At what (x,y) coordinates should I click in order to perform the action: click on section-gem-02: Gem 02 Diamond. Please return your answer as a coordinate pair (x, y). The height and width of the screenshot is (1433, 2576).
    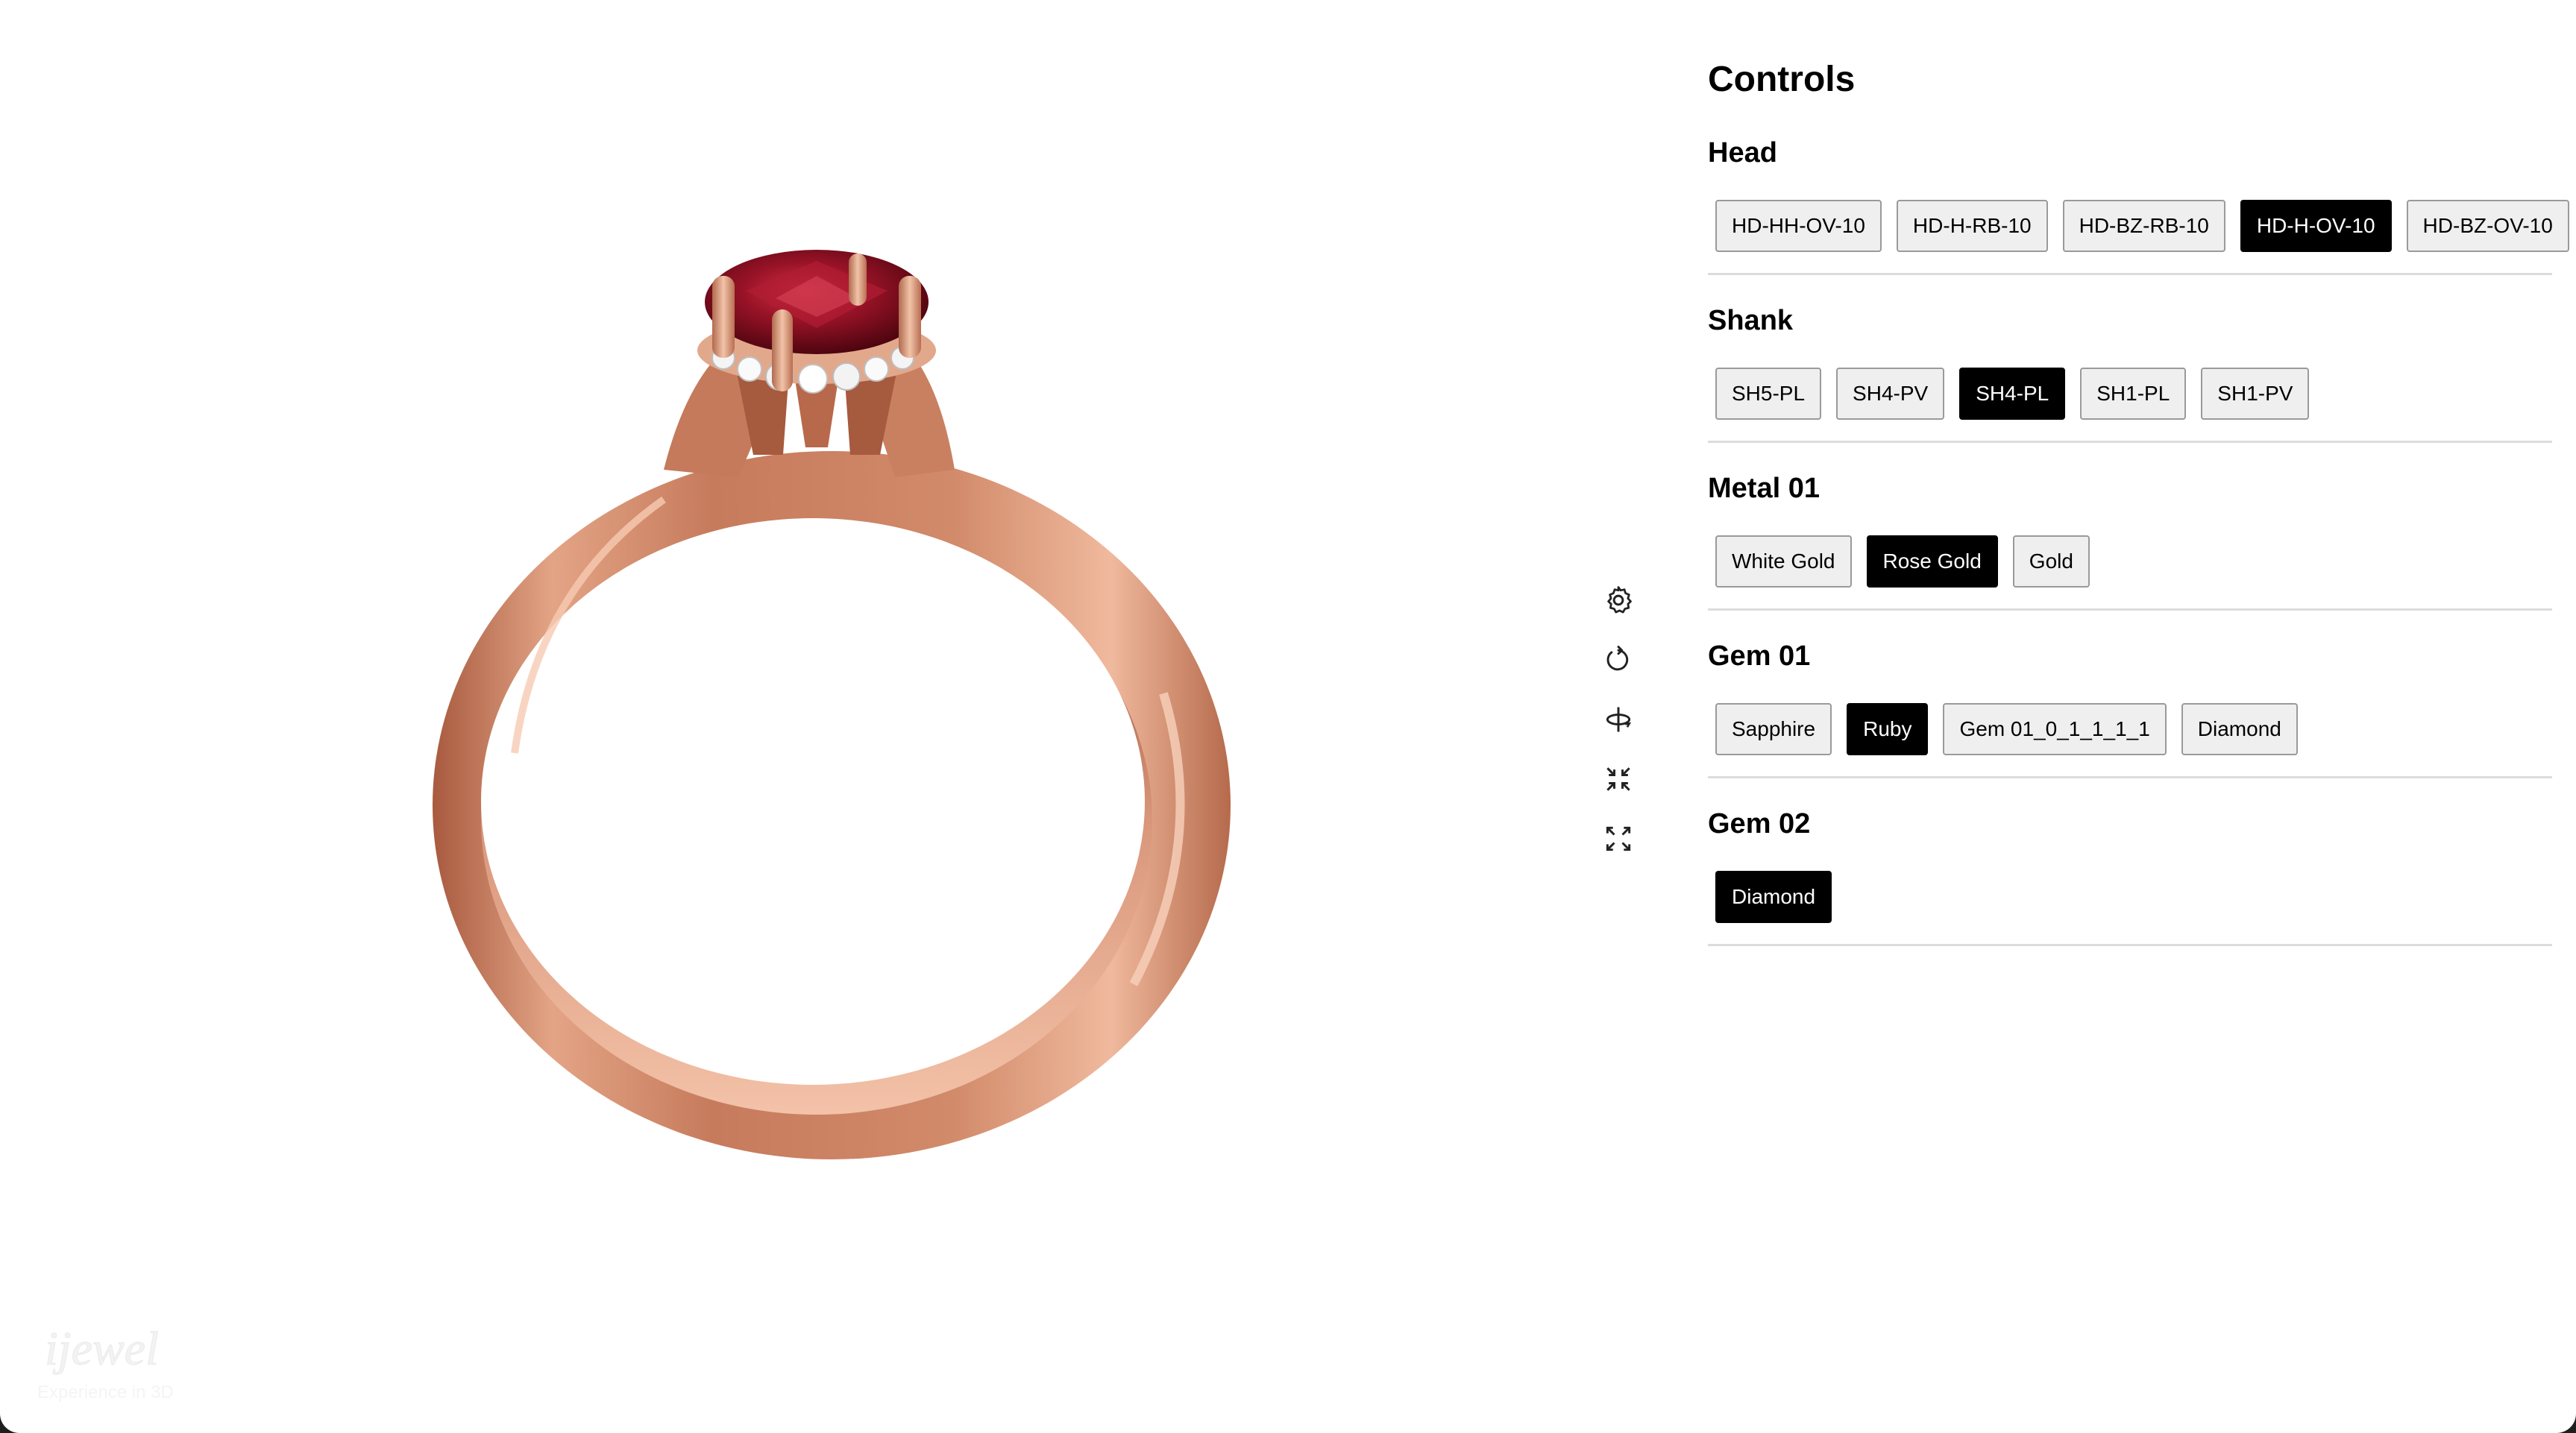
    Looking at the image, I should click on (2130, 875).